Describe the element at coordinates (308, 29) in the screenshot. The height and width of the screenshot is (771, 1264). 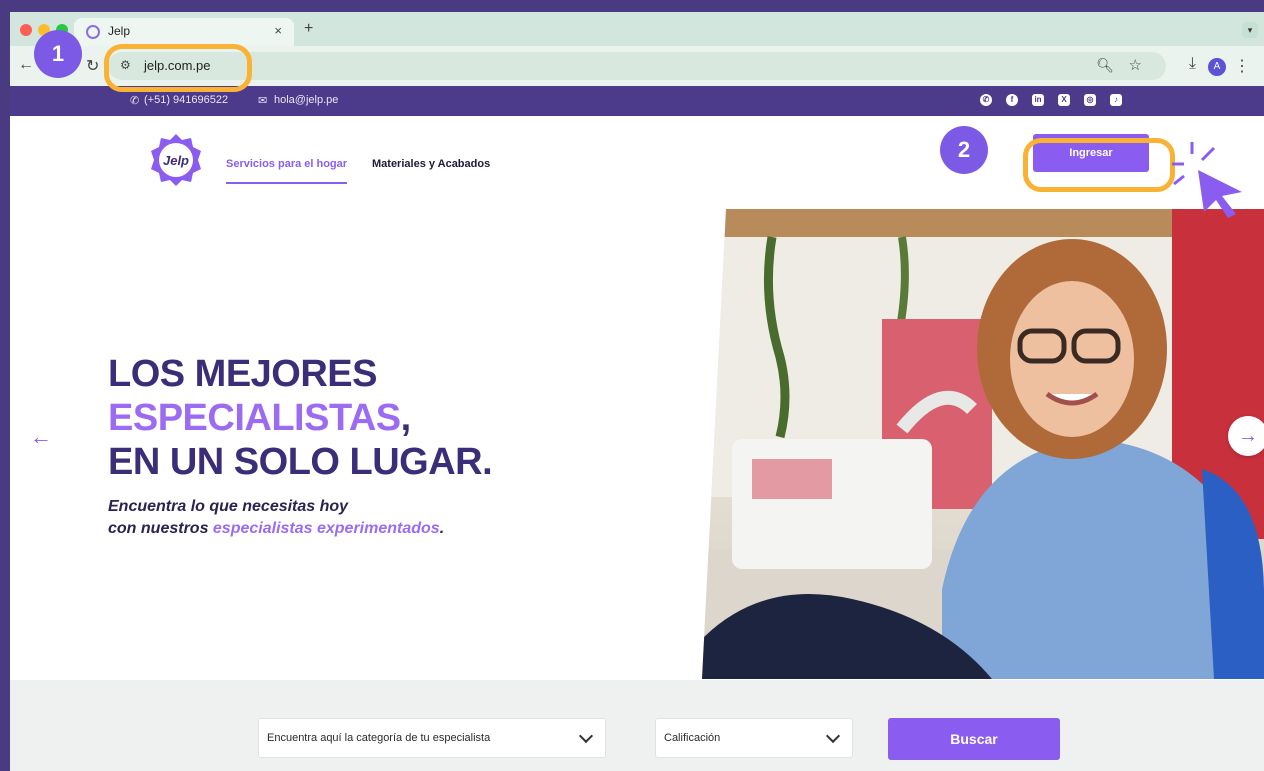
I see `new-tab-button: +` at that location.